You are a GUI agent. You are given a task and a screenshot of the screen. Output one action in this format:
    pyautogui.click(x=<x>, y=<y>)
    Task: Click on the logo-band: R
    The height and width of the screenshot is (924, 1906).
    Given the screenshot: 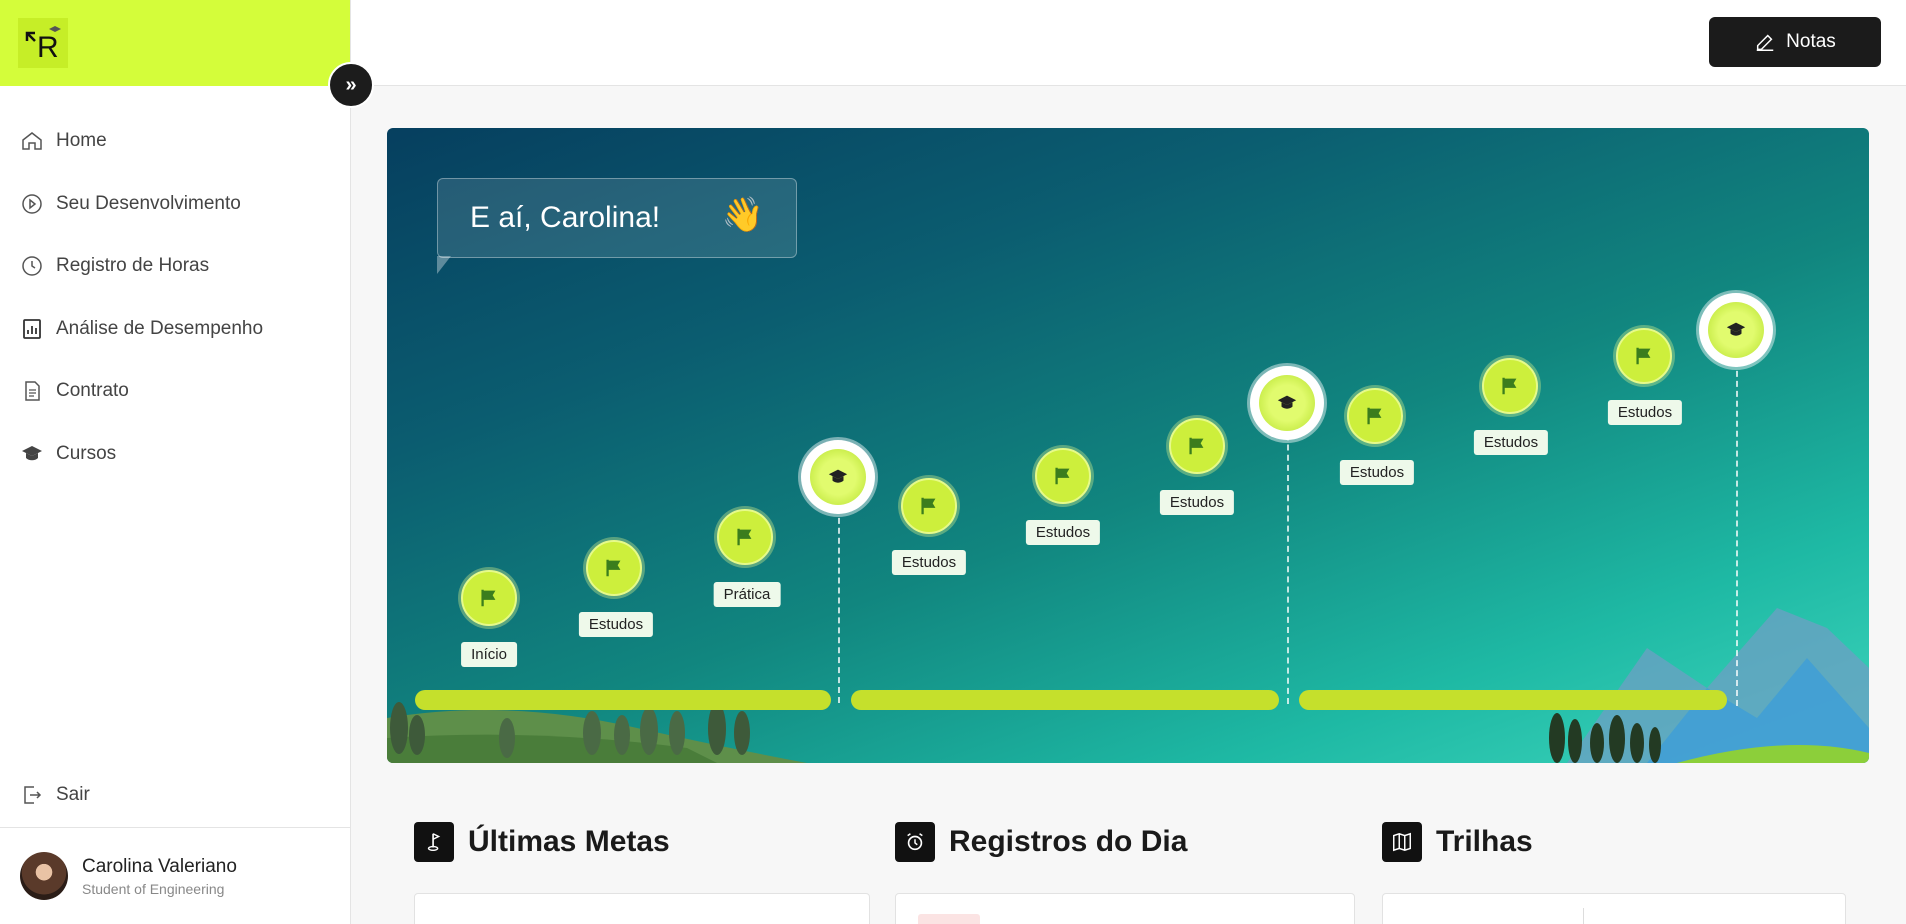 What is the action you would take?
    pyautogui.click(x=175, y=43)
    